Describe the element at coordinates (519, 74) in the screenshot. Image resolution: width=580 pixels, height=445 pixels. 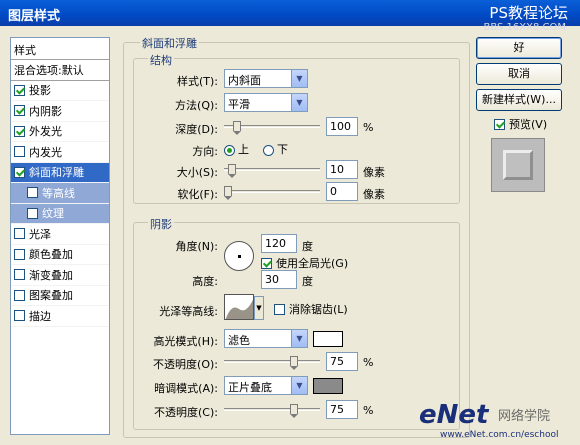
I see `cancel-button: 取消` at that location.